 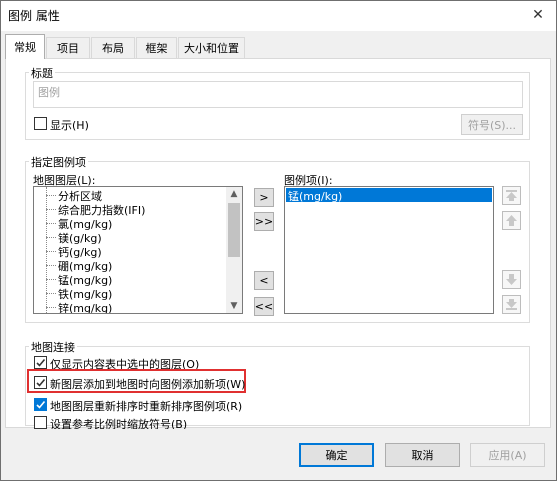 I want to click on move-top-button, so click(x=511, y=195).